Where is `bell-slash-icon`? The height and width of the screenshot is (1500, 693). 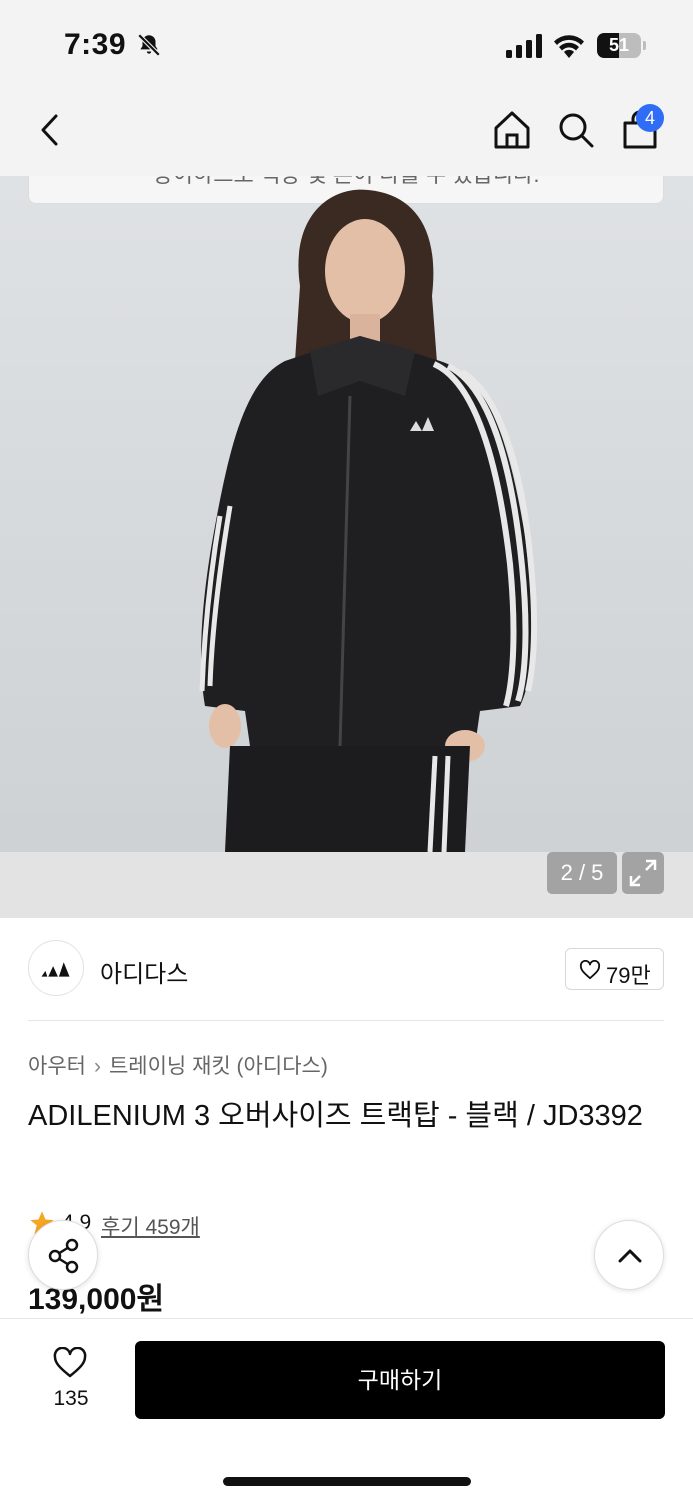
bell-slash-icon is located at coordinates (149, 45).